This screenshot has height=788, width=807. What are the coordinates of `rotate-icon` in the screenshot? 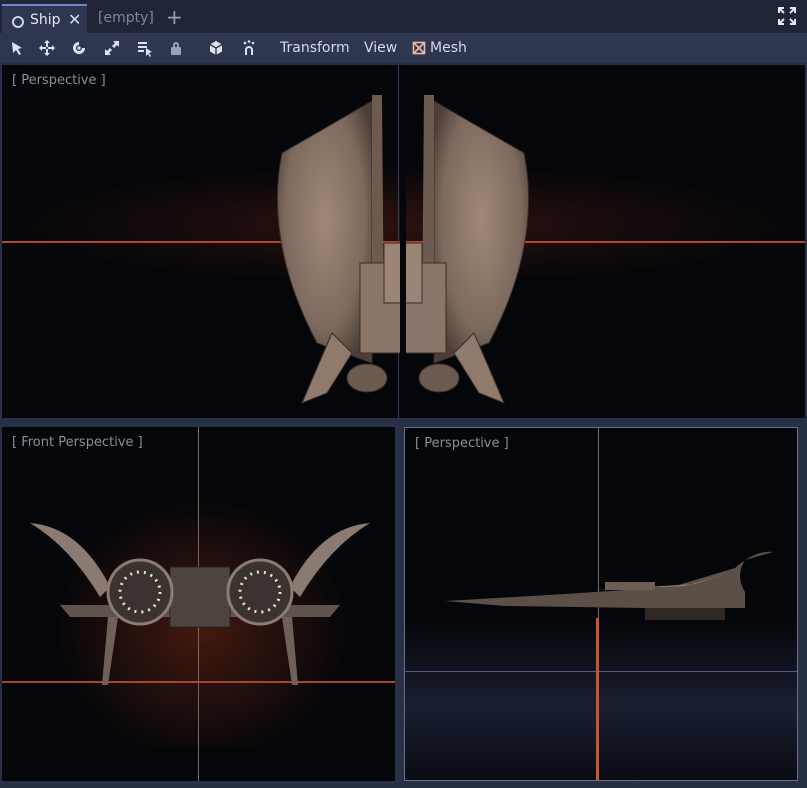 It's located at (79, 48).